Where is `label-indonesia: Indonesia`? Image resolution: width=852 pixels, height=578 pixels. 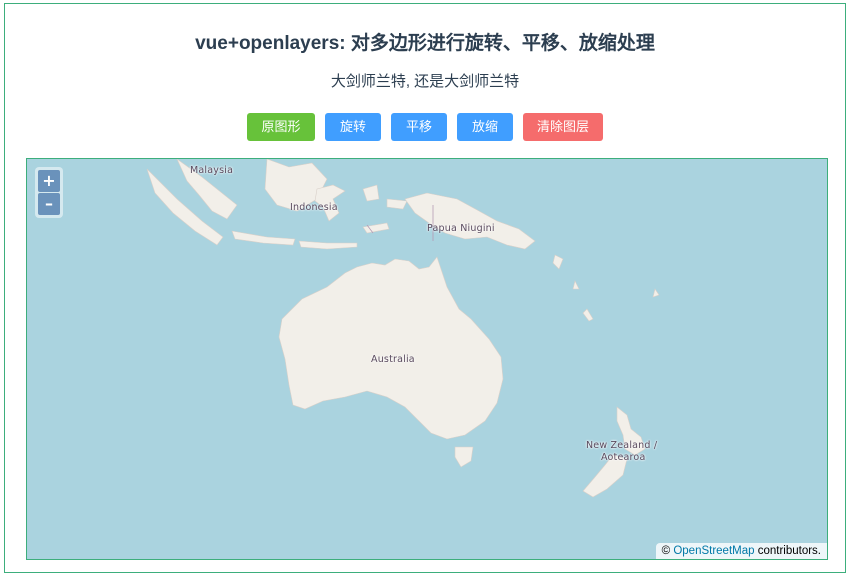 label-indonesia: Indonesia is located at coordinates (314, 207).